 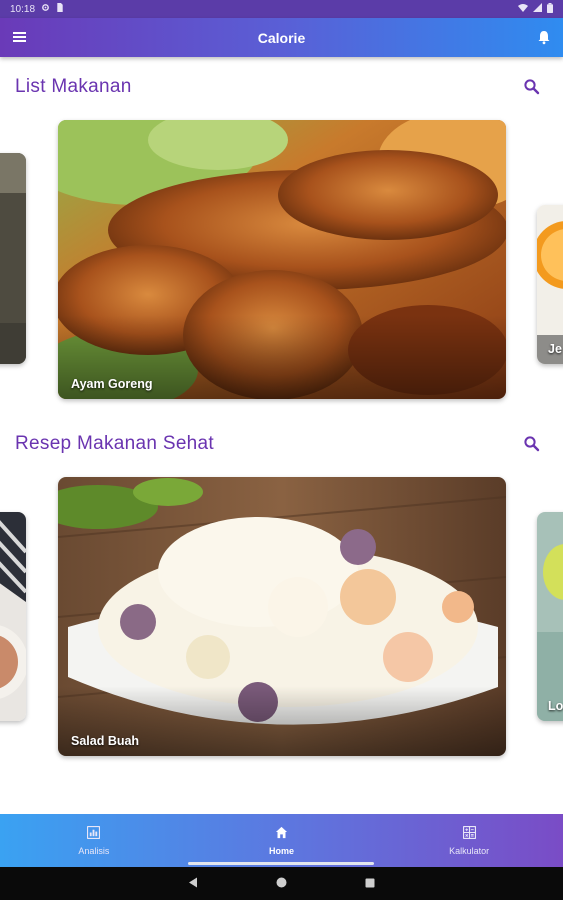 What do you see at coordinates (20, 37) in the screenshot?
I see `menu-icon` at bounding box center [20, 37].